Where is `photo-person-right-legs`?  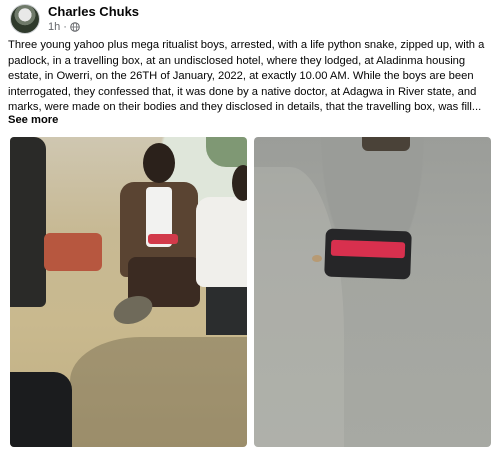 photo-person-right-legs is located at coordinates (226, 311).